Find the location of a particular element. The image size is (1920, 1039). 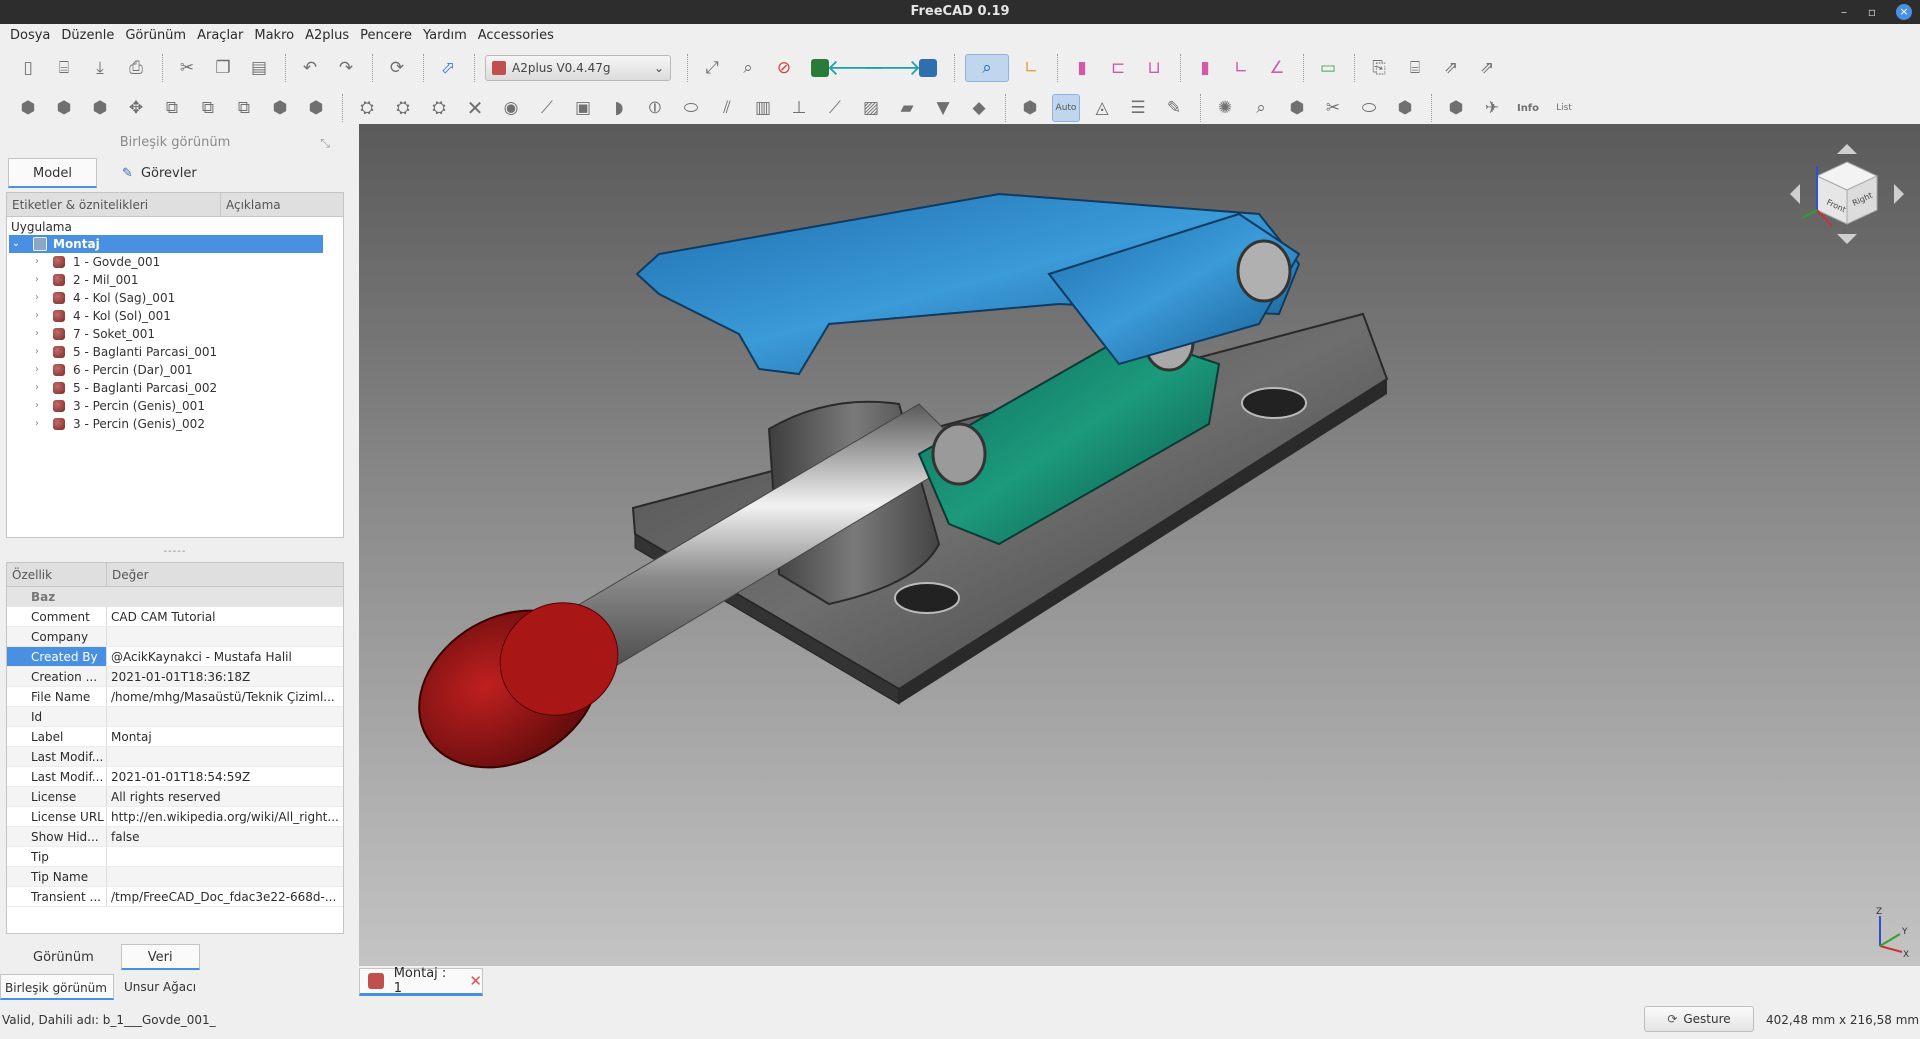

parallel-lines-icon: ⫽ is located at coordinates (727, 108).